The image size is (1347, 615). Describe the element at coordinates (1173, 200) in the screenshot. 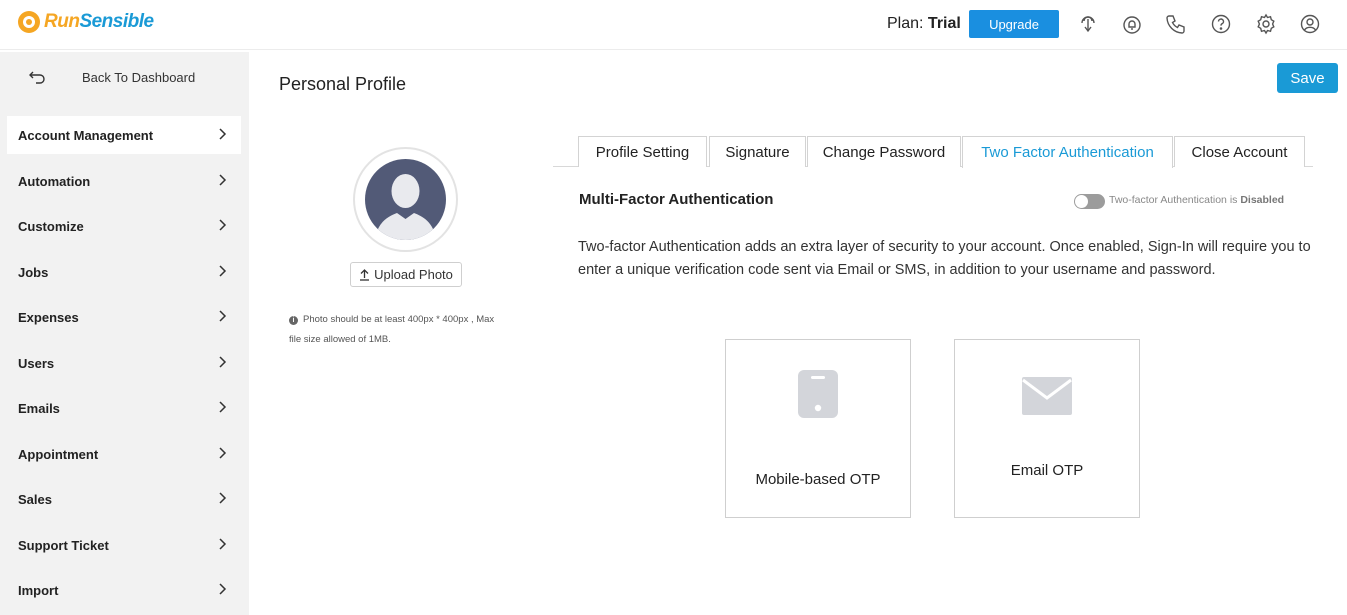

I see `toggle-text-prefix: Two-factor Authentication is` at that location.